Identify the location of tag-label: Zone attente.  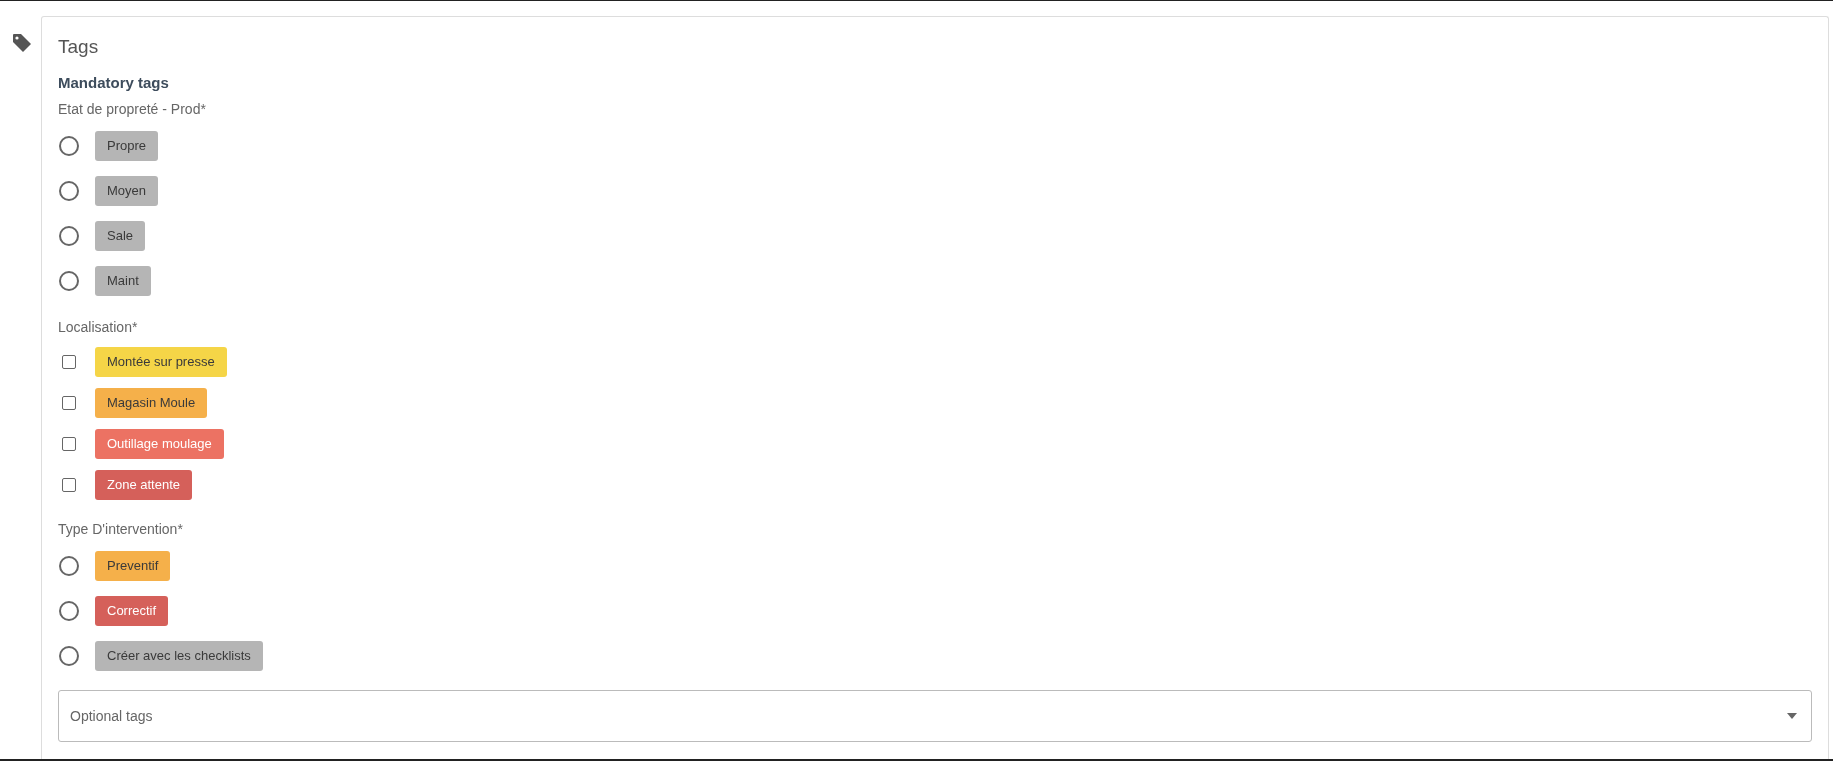
(143, 484).